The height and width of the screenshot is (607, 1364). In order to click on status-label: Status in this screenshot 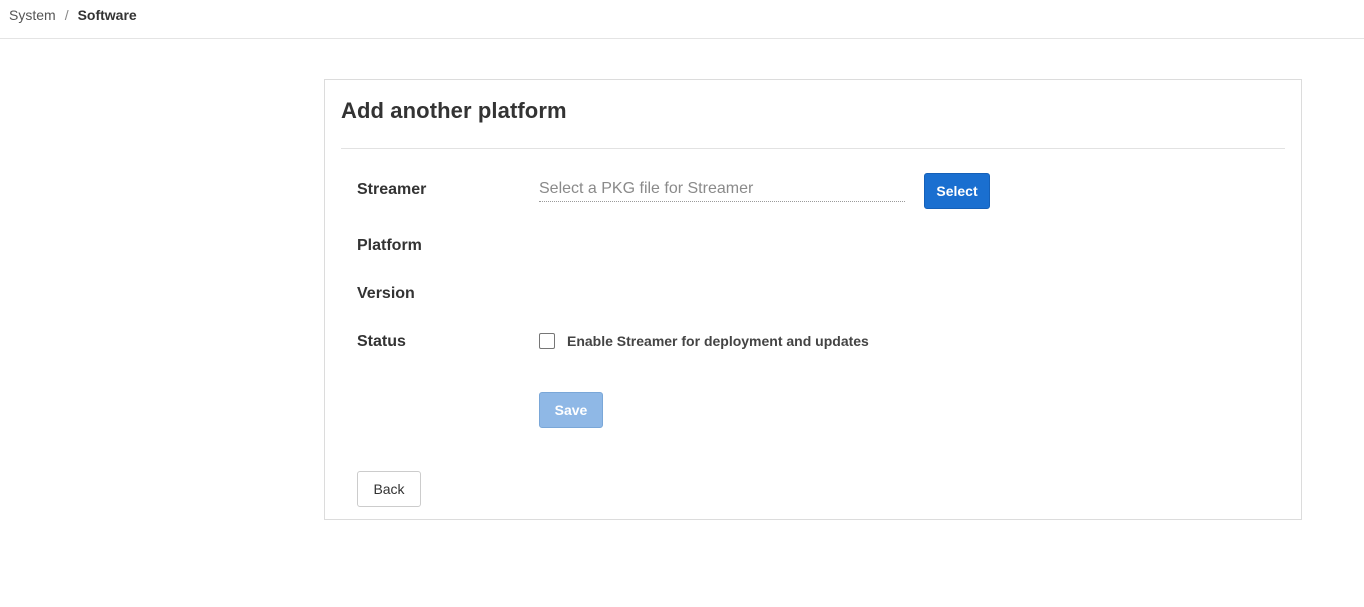, I will do `click(381, 341)`.